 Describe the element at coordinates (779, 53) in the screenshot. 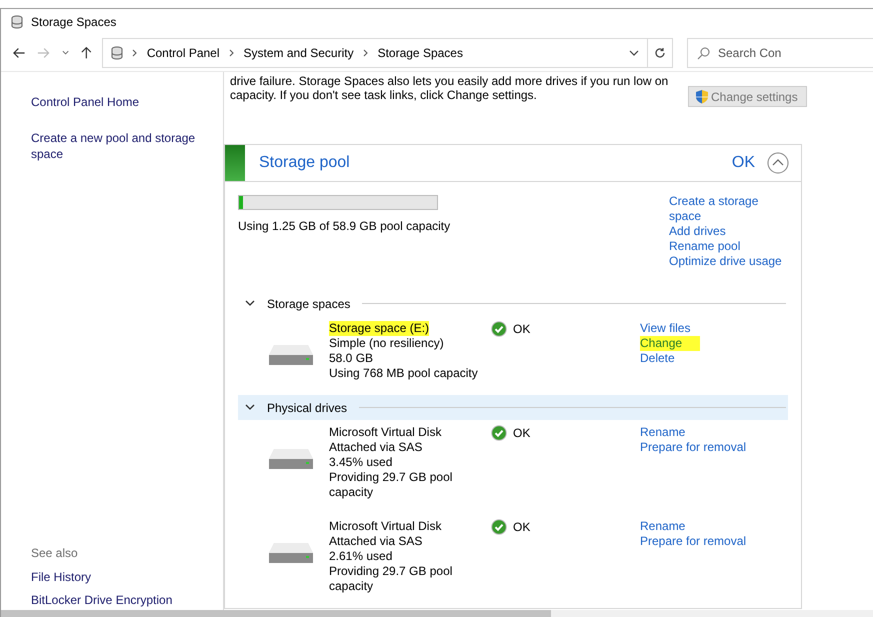

I see `search-field: Search Con` at that location.